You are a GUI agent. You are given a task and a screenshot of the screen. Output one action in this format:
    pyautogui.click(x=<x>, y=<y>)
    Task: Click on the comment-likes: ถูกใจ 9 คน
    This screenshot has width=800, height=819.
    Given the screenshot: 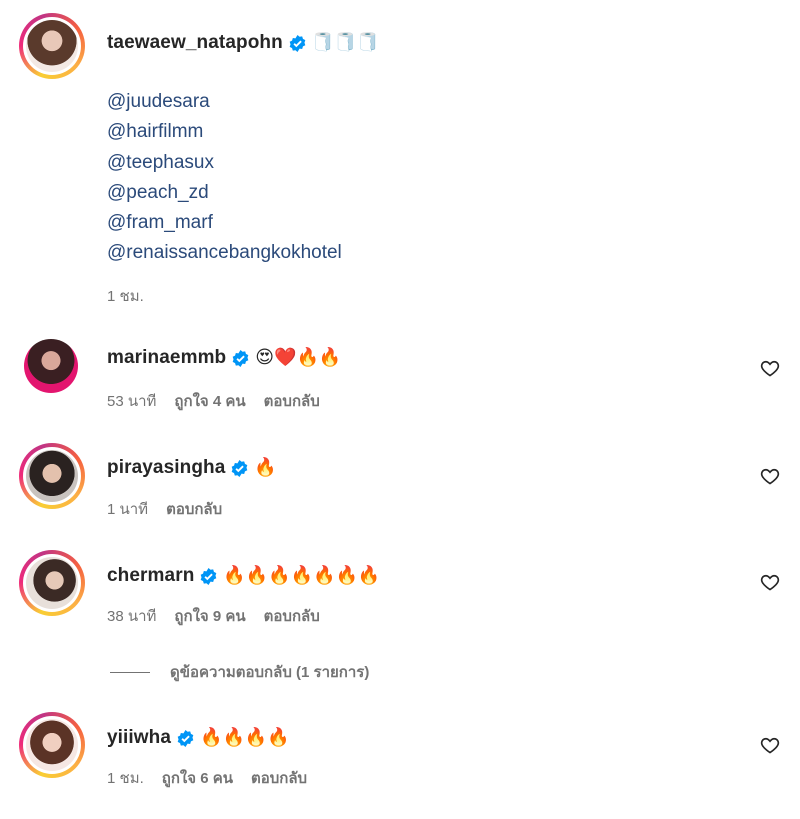 What is the action you would take?
    pyautogui.click(x=209, y=616)
    